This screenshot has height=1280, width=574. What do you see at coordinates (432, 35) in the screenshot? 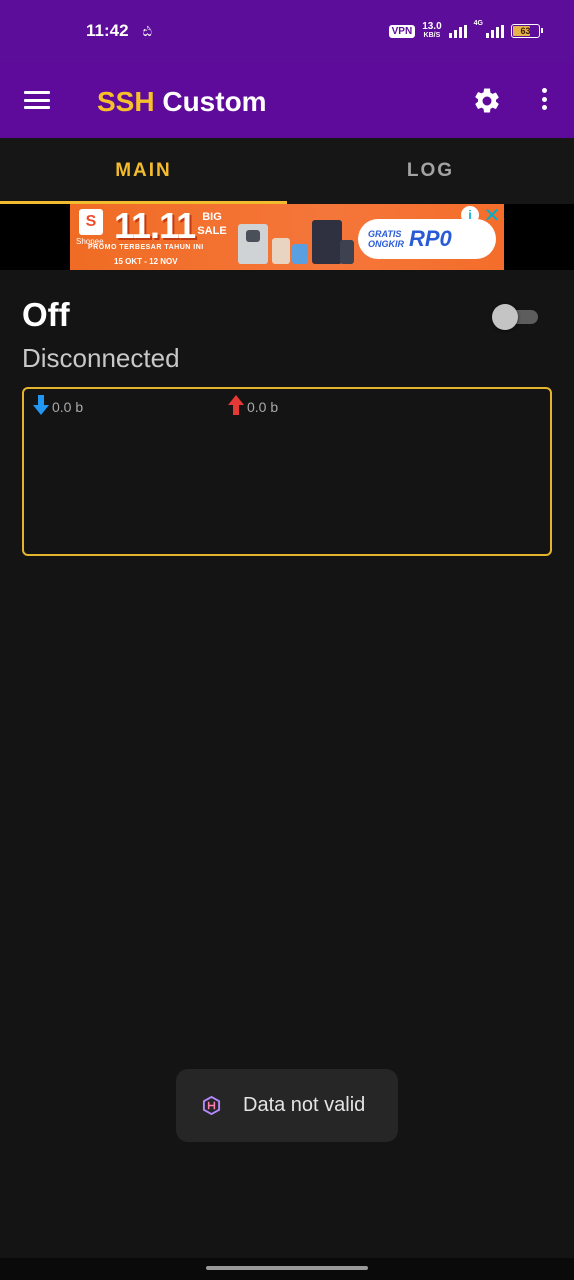
I see `network-speed-unit: KB/S` at bounding box center [432, 35].